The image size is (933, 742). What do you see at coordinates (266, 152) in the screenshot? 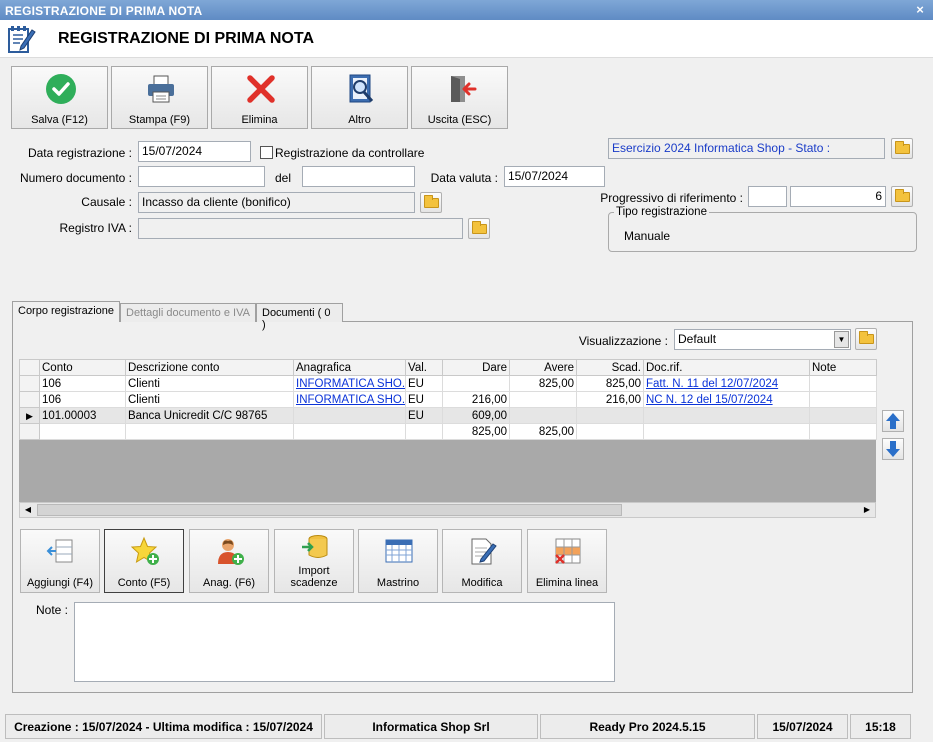
I see `da-controllare-checkbox` at bounding box center [266, 152].